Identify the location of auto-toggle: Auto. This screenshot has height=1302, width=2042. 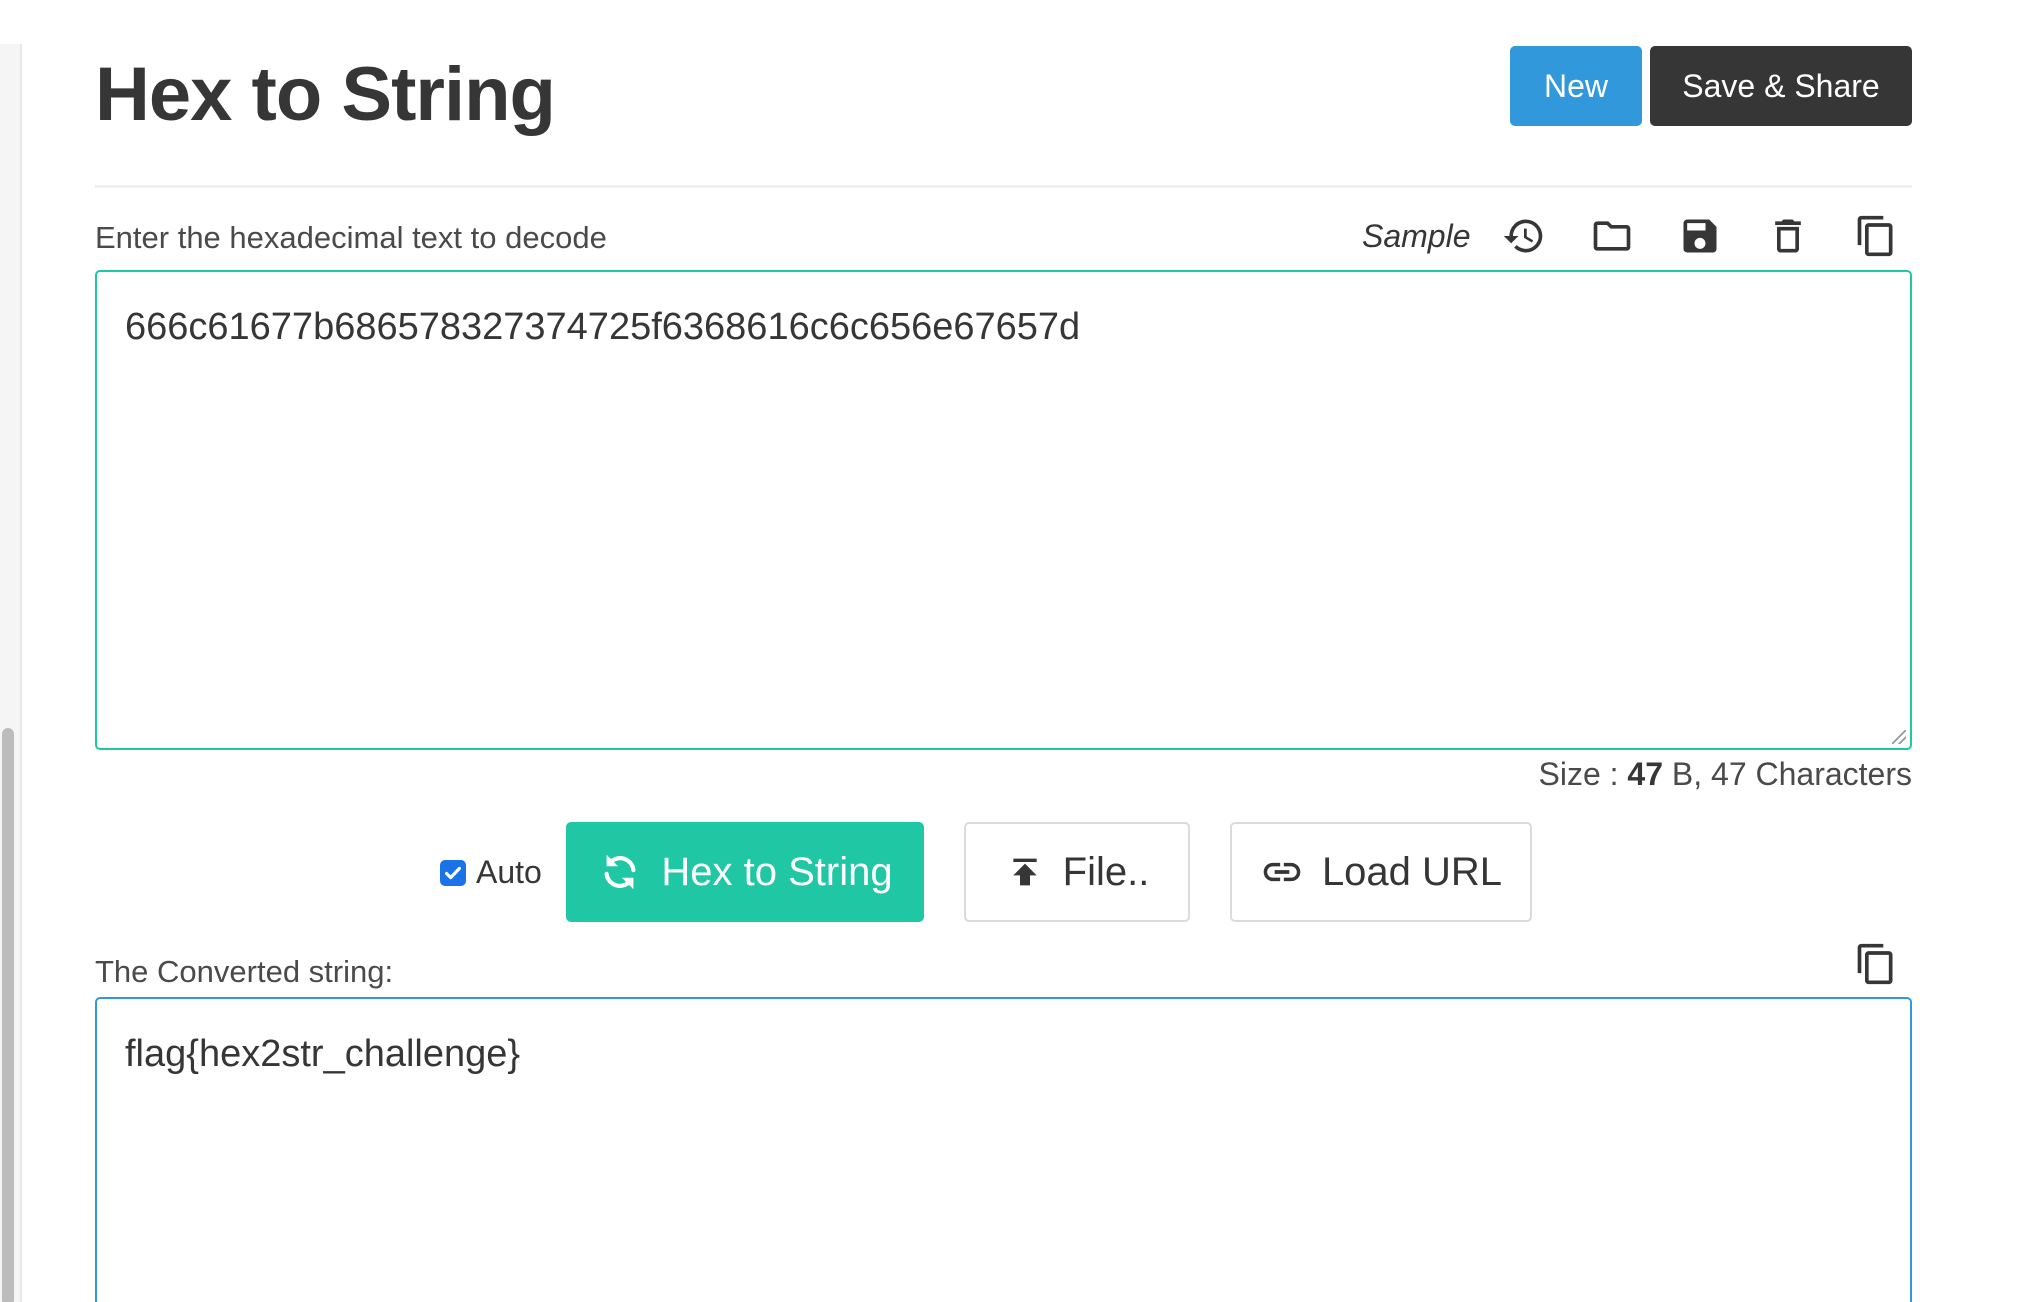
(491, 872).